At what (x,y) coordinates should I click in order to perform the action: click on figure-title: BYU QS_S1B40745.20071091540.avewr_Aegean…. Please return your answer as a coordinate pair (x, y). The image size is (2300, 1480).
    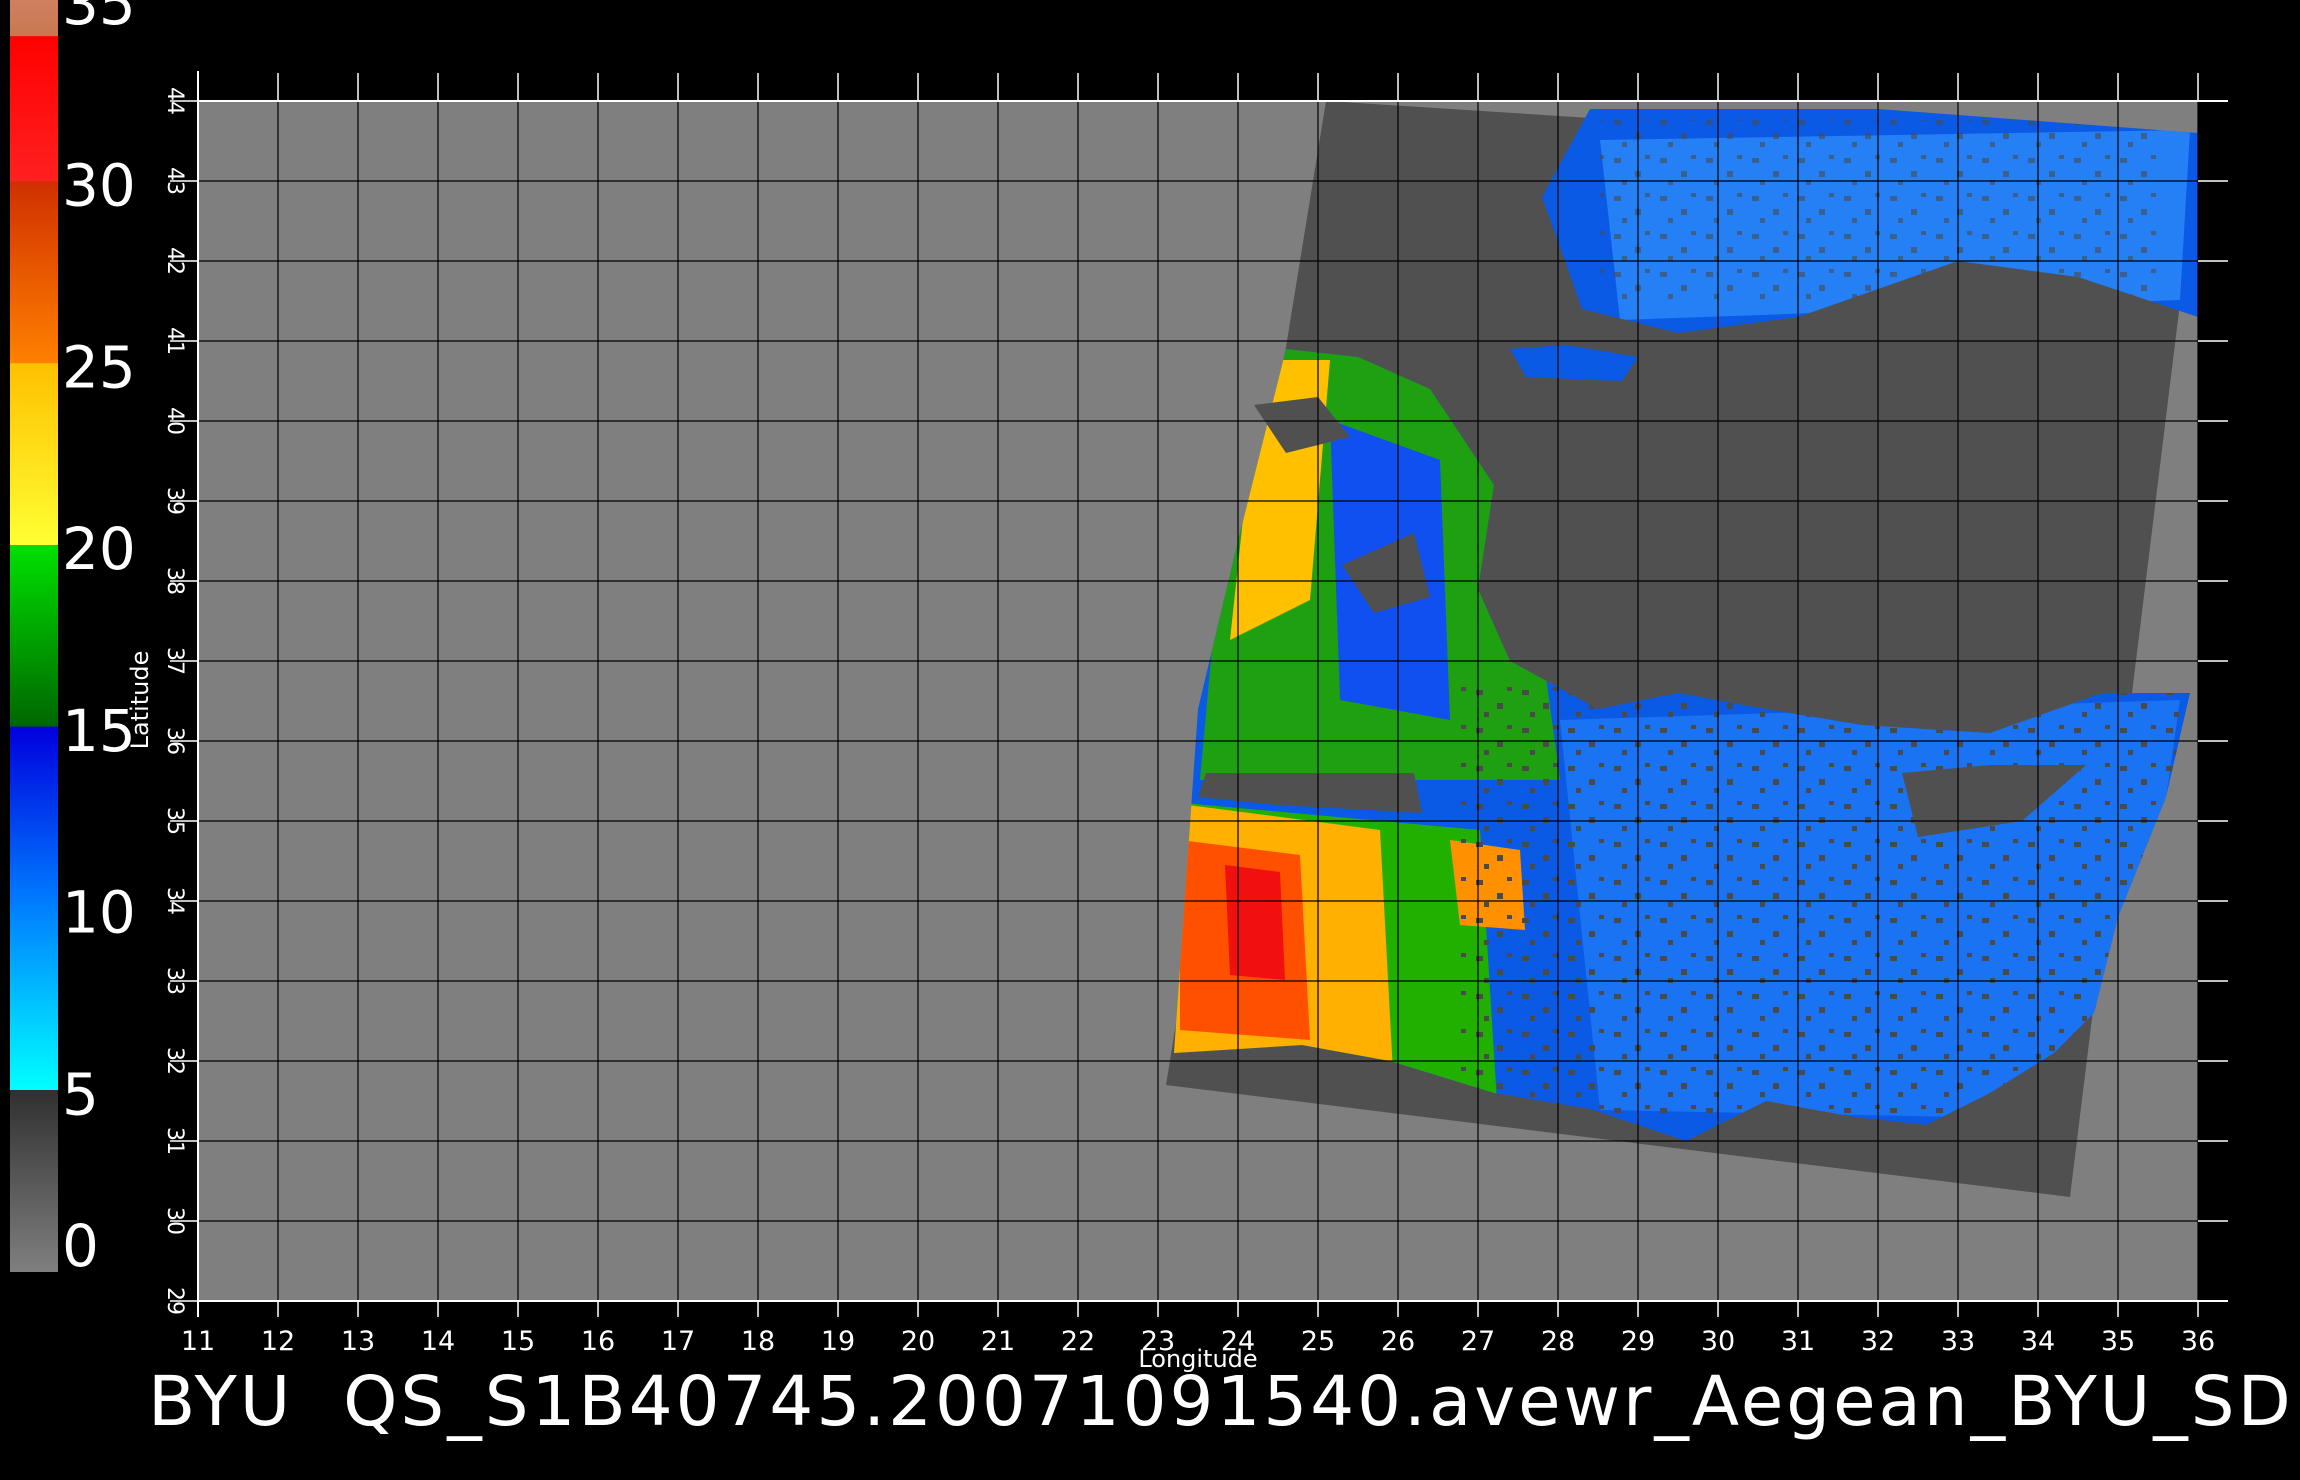
    Looking at the image, I should click on (1224, 1402).